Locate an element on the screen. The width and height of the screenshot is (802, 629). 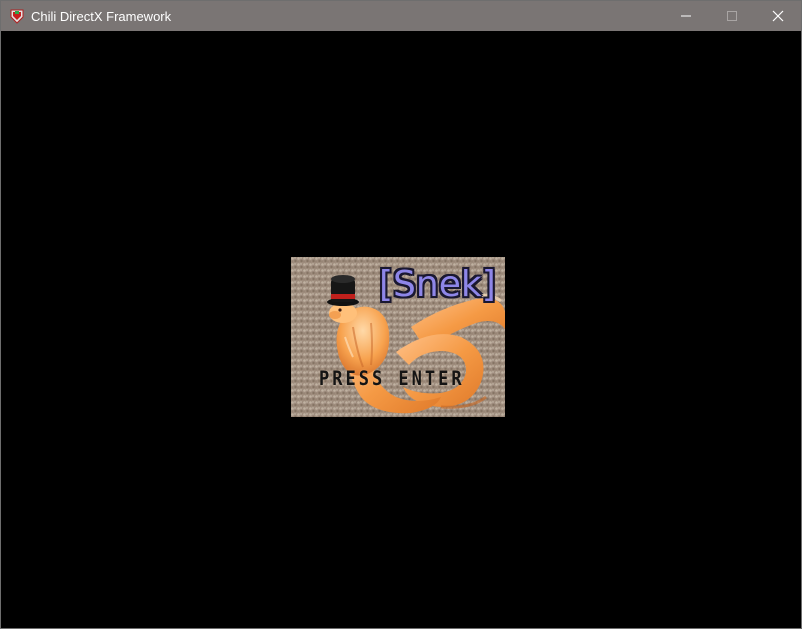
close-button is located at coordinates (778, 16).